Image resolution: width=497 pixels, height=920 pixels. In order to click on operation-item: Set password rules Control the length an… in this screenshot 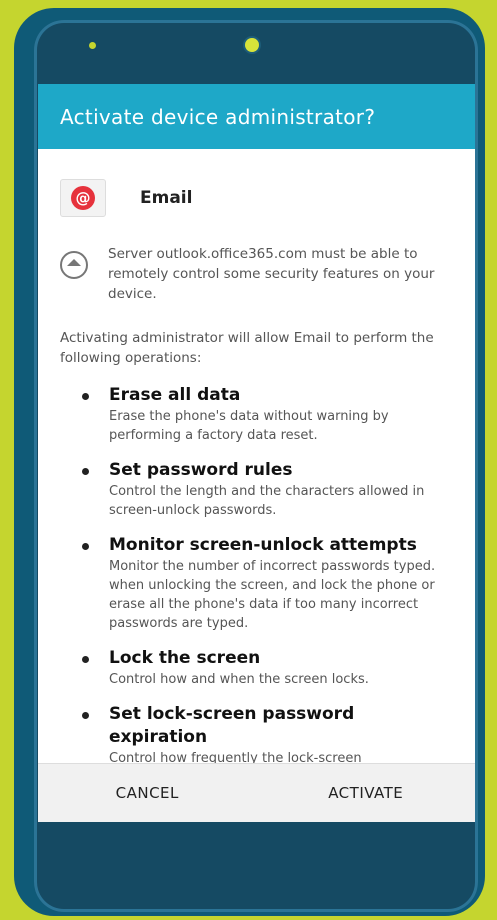, I will do `click(267, 489)`.